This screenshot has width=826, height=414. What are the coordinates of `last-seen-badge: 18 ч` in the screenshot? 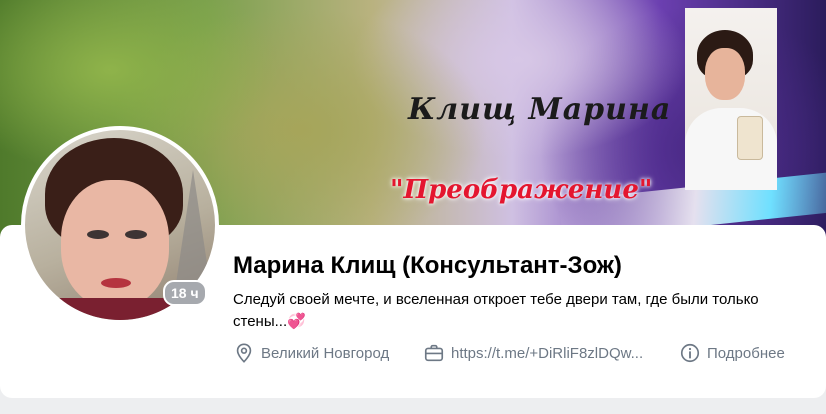 It's located at (185, 293).